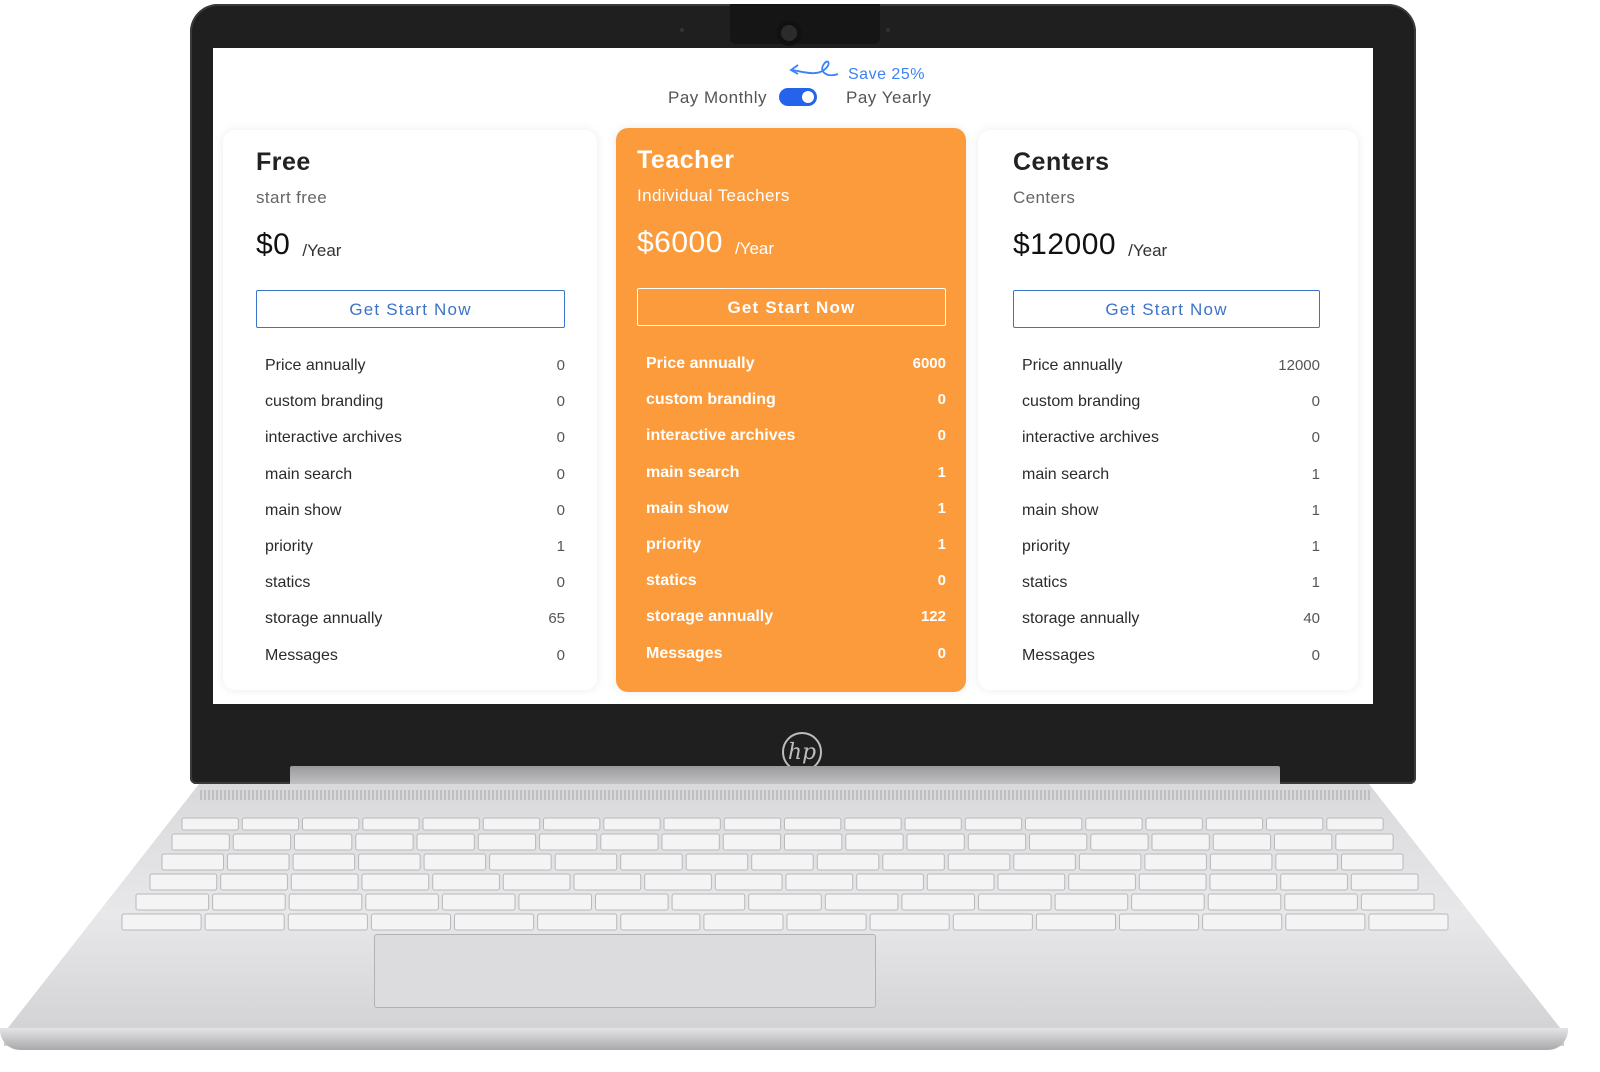  What do you see at coordinates (784, 1039) in the screenshot?
I see `laptop-front-edge` at bounding box center [784, 1039].